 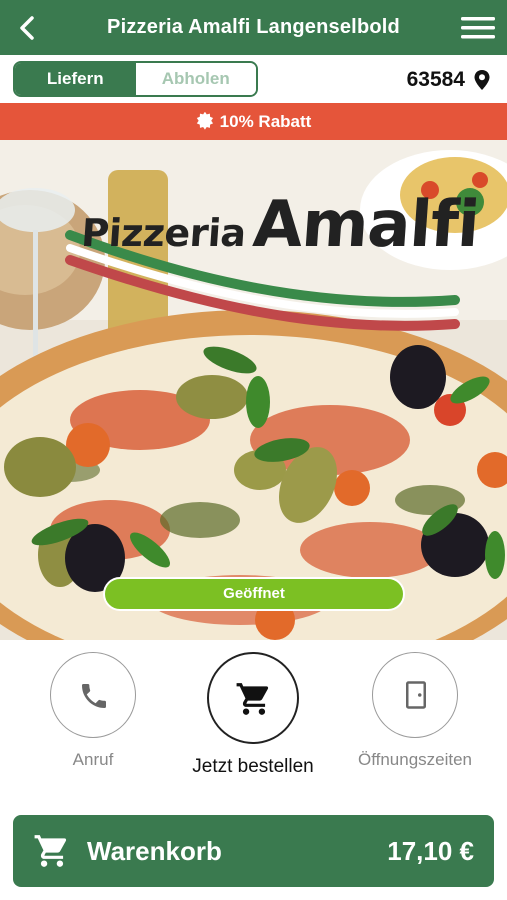 What do you see at coordinates (253, 766) in the screenshot?
I see `order-now-label: Jetzt bestellen` at bounding box center [253, 766].